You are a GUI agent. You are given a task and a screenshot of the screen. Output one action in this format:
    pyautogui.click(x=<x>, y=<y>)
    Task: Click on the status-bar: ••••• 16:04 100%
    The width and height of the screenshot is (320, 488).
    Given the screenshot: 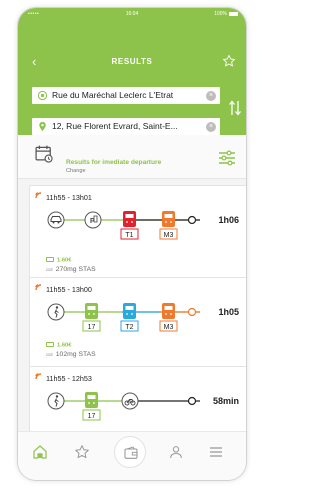 What is the action you would take?
    pyautogui.click(x=132, y=15)
    